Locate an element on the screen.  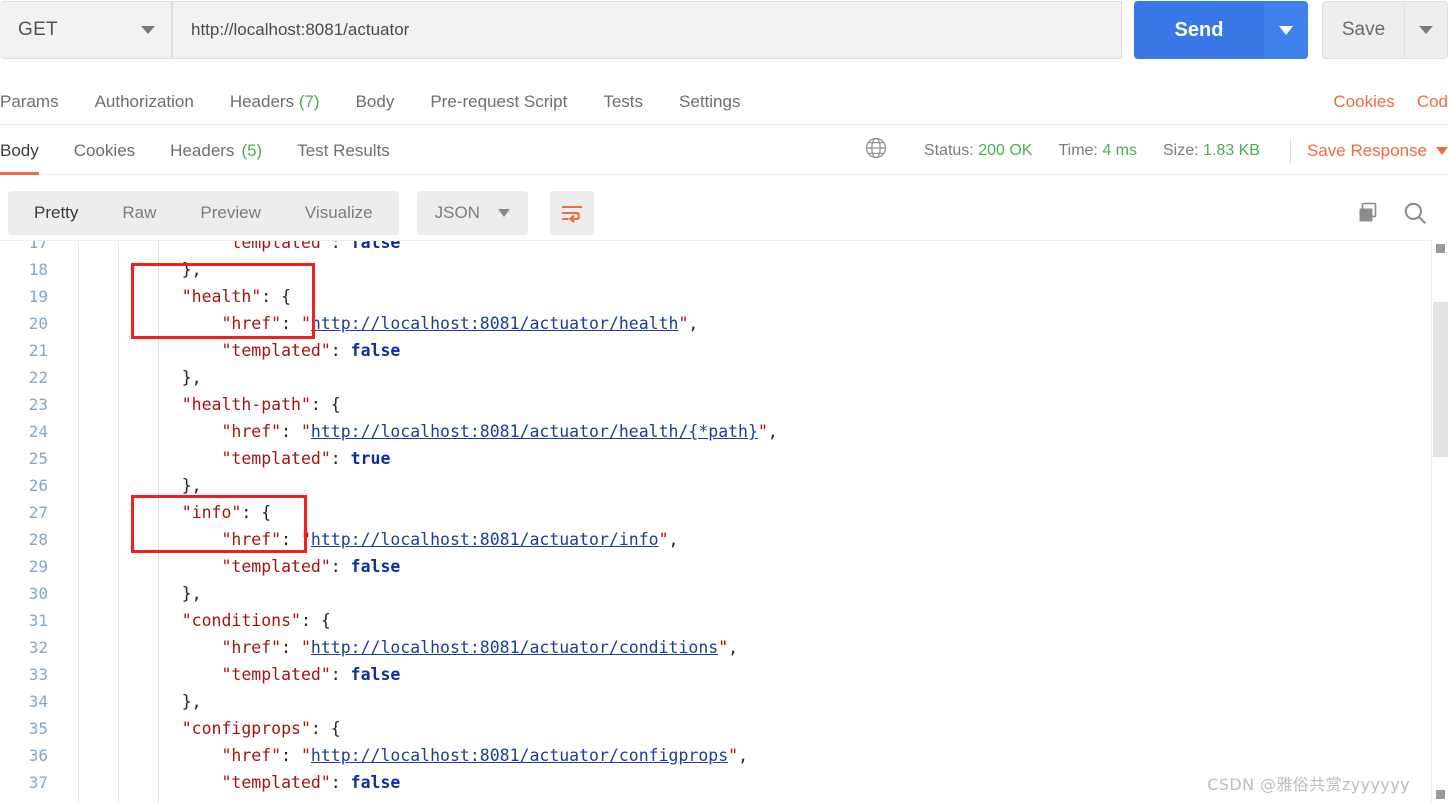
scrollbar-thumb is located at coordinates (1440, 379).